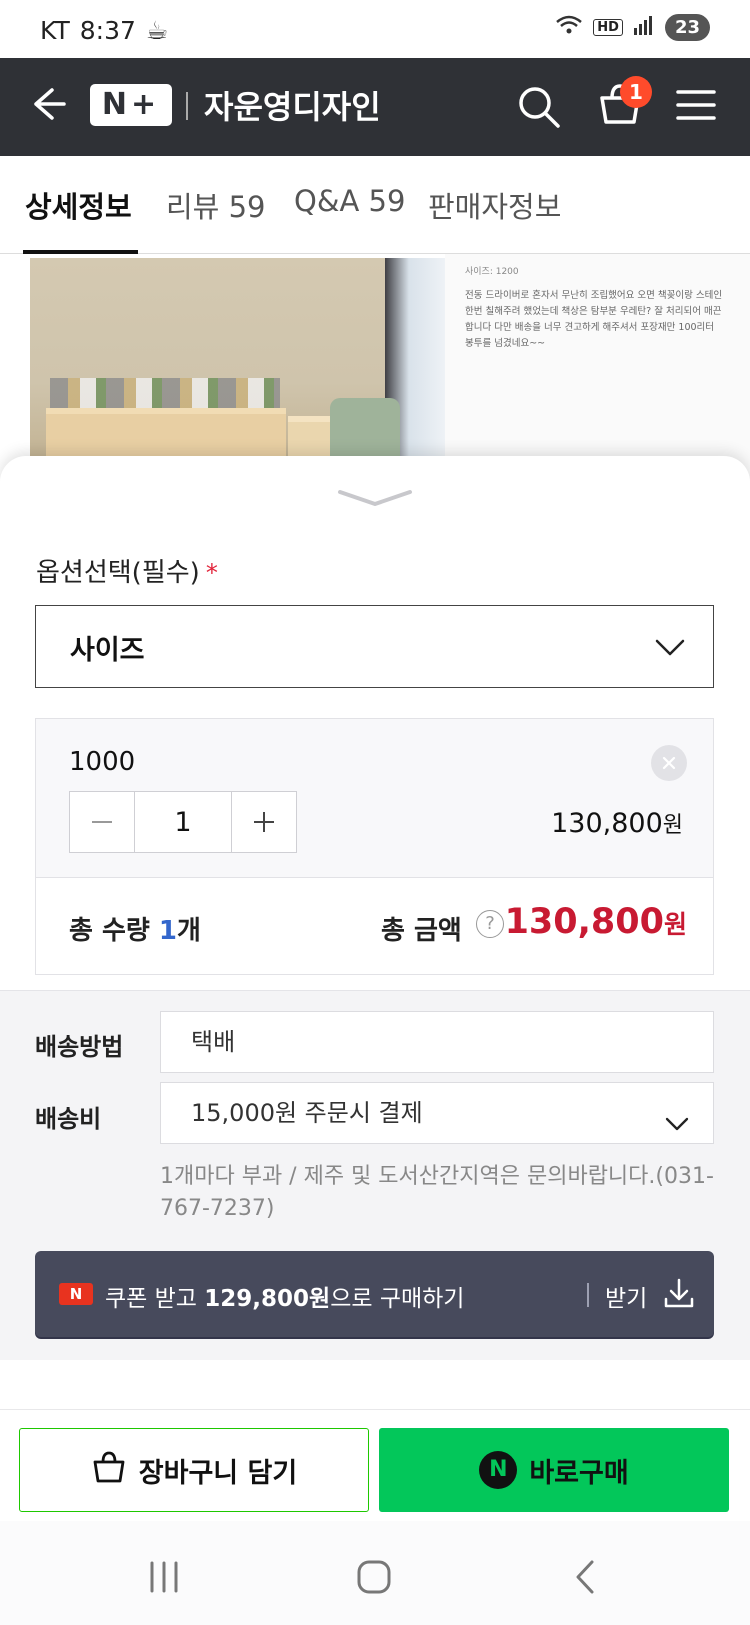 This screenshot has width=750, height=1625. I want to click on coupon-divider, so click(588, 1295).